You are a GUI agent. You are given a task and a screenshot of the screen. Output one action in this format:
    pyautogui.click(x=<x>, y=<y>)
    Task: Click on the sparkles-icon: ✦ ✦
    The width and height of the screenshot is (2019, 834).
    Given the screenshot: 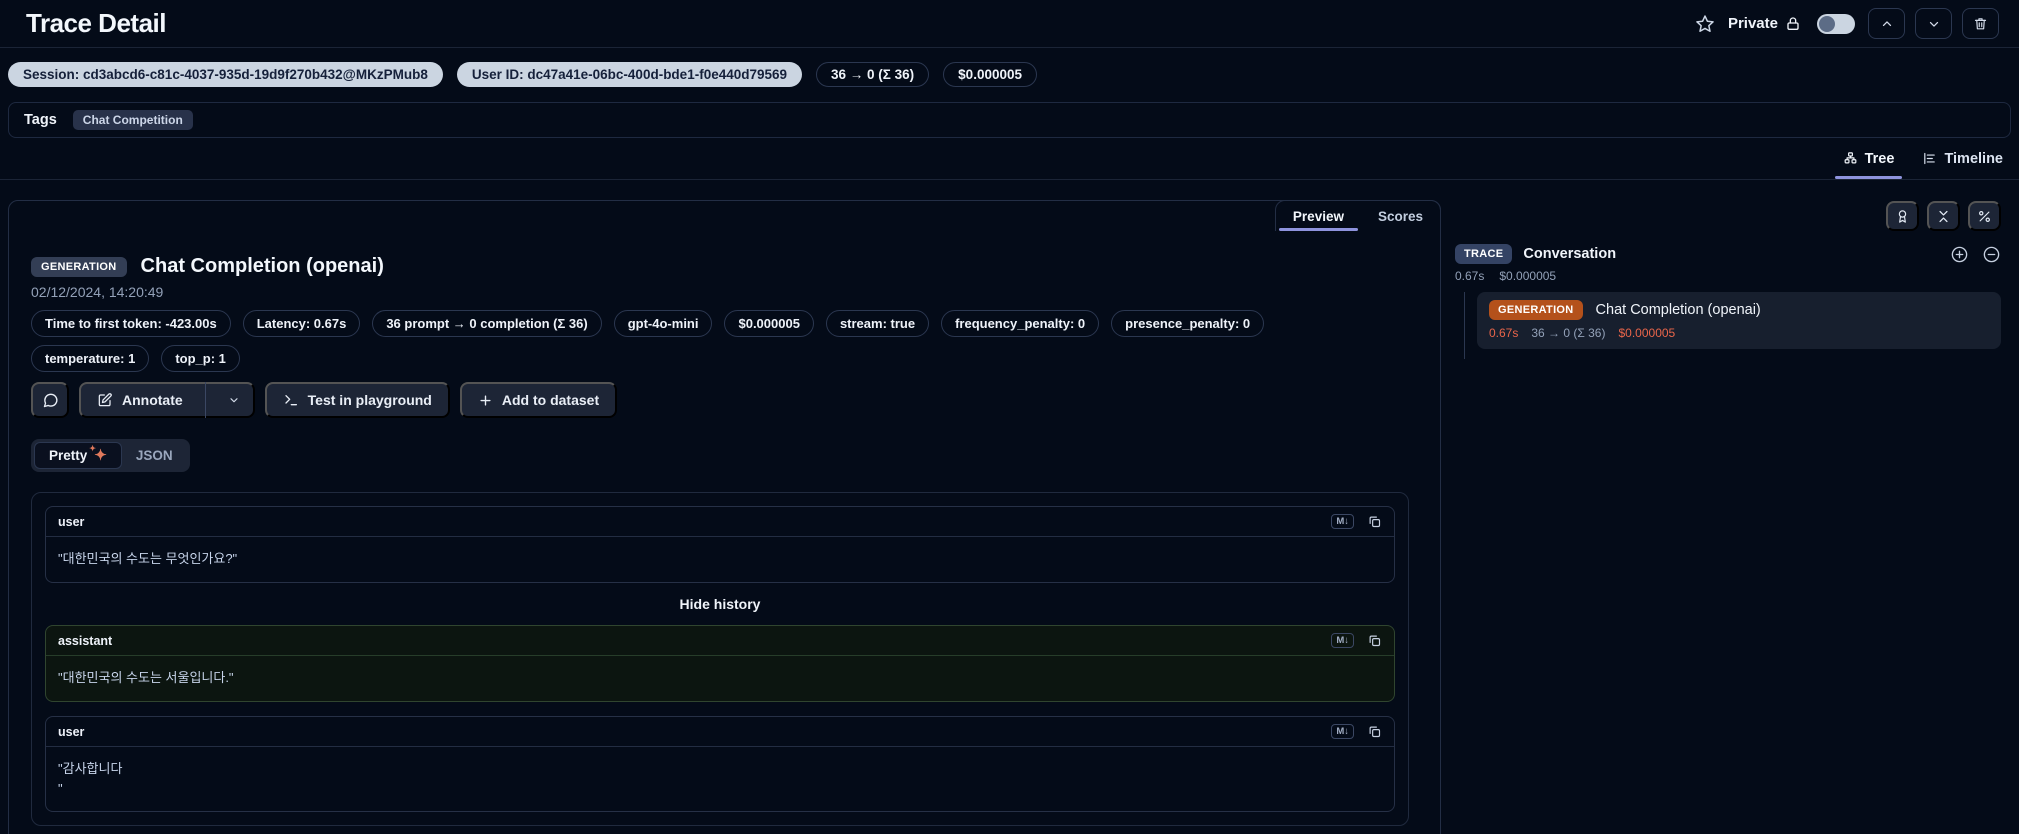 What is the action you would take?
    pyautogui.click(x=98, y=454)
    